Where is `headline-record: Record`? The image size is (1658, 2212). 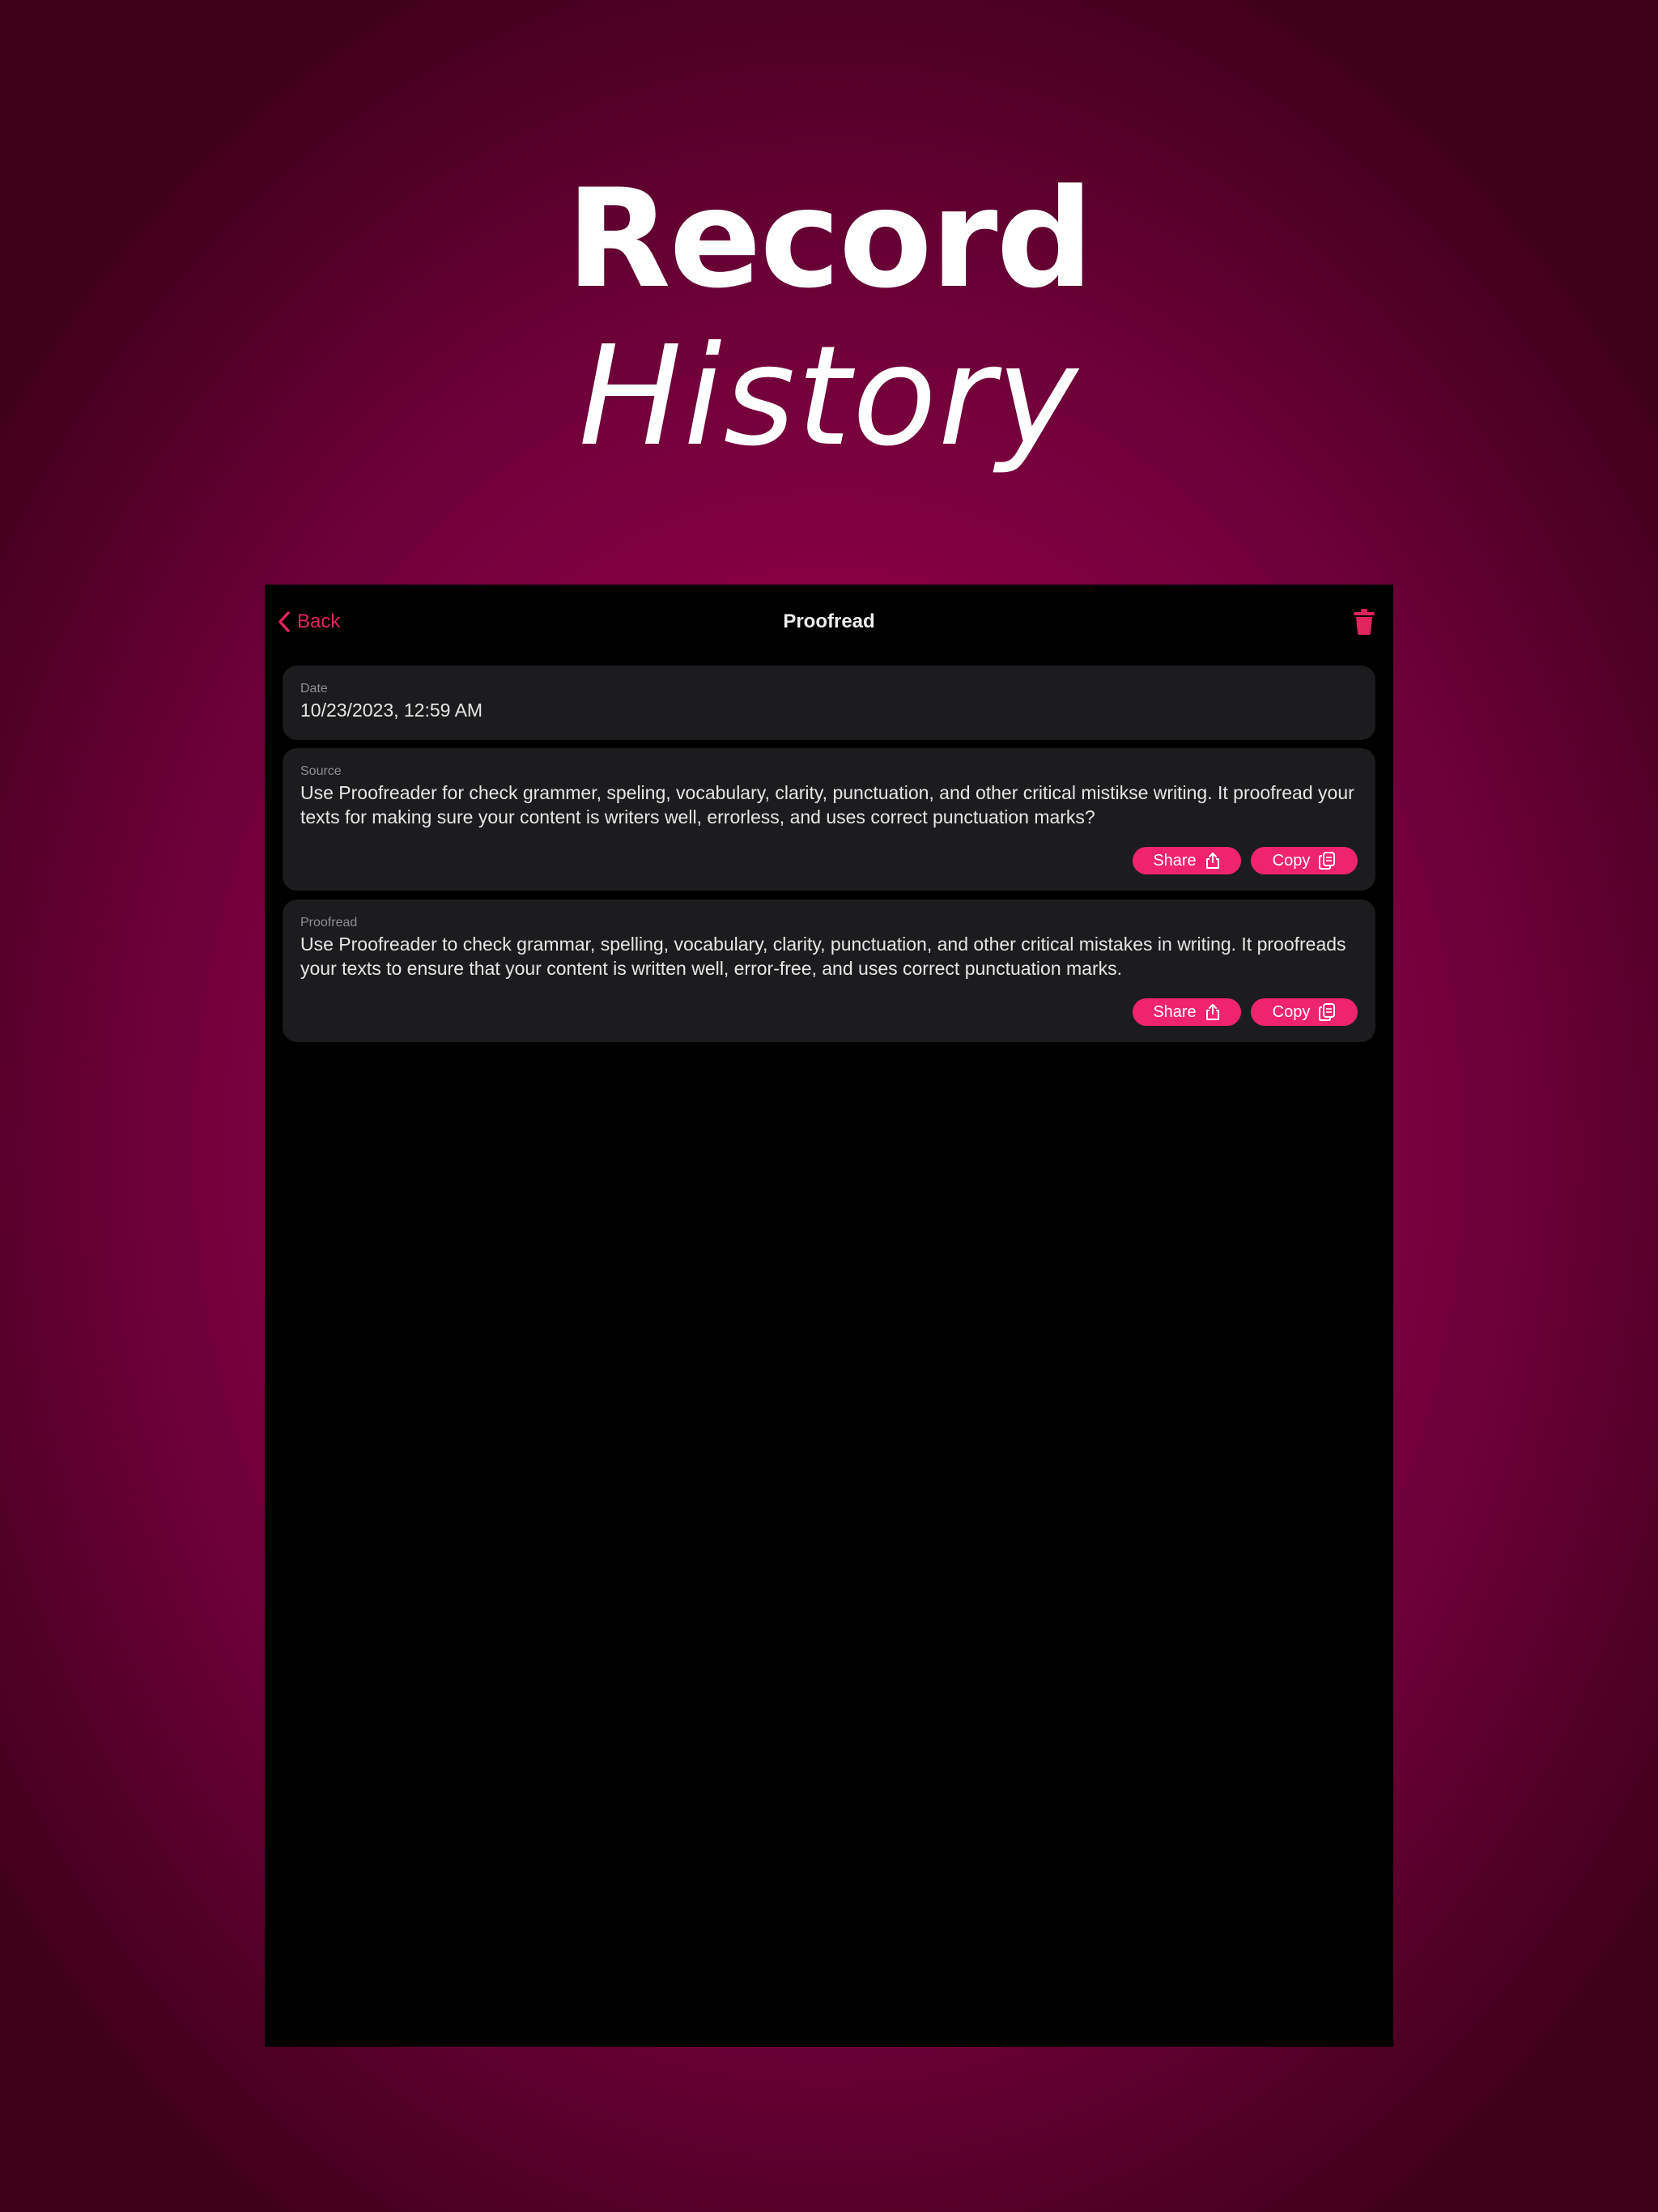
headline-record: Record is located at coordinates (829, 239).